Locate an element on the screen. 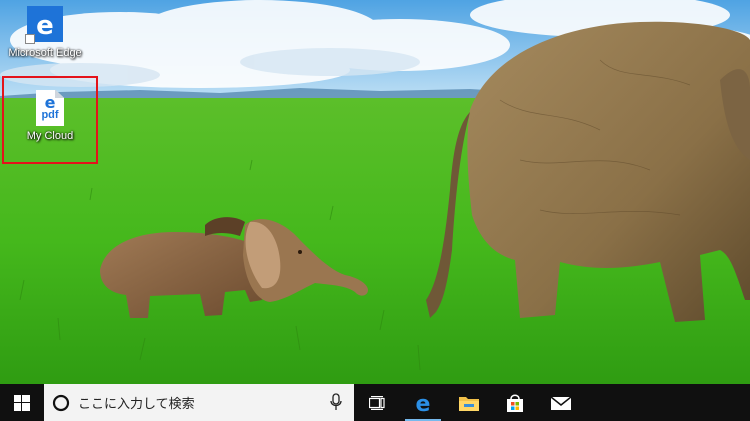  taskbar-file-explorer-button is located at coordinates (469, 402).